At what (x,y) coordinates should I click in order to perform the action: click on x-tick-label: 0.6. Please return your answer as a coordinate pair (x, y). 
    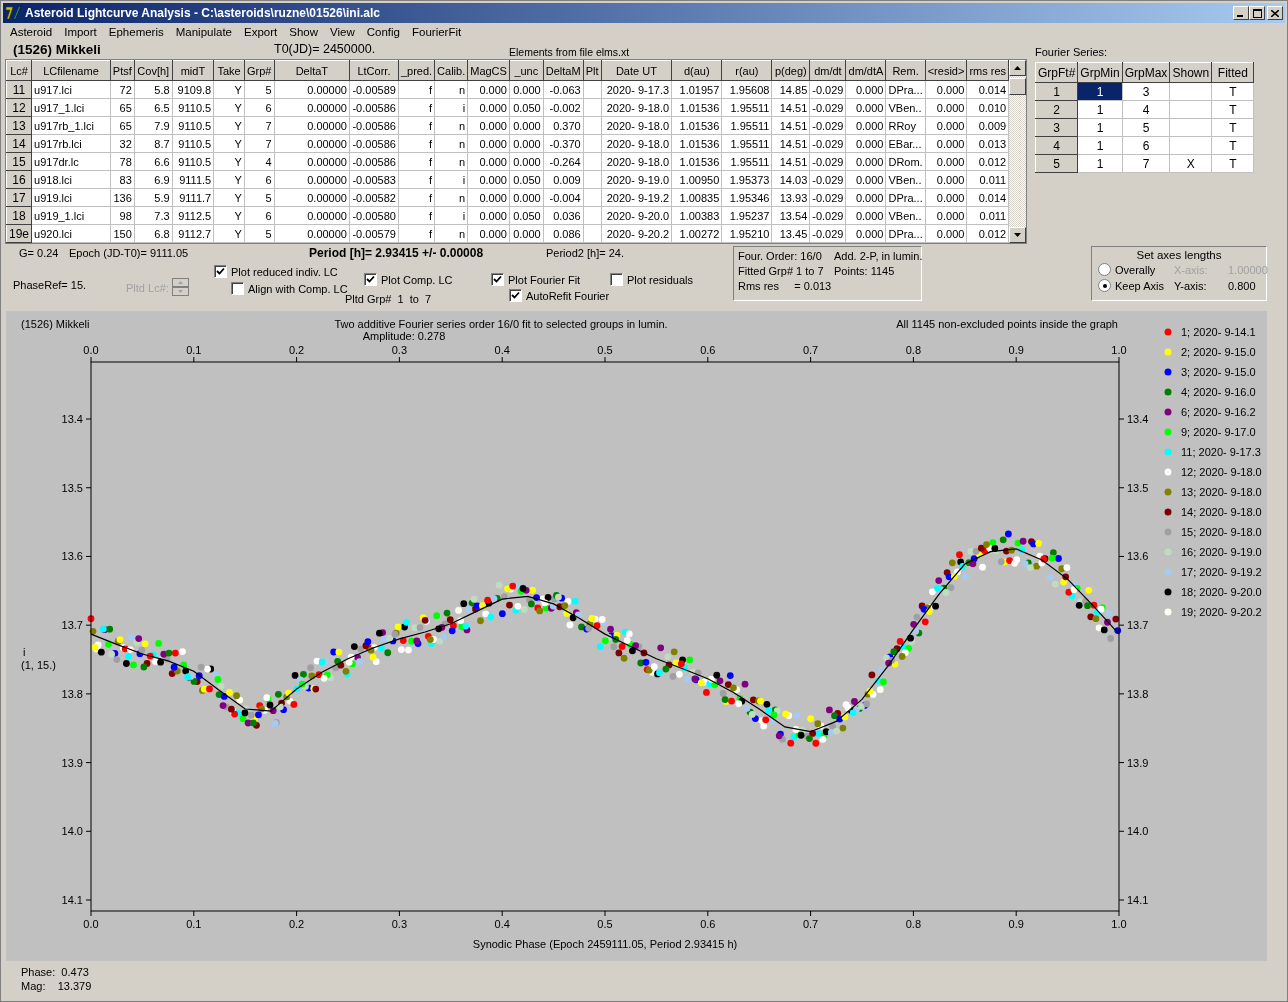
    Looking at the image, I should click on (708, 350).